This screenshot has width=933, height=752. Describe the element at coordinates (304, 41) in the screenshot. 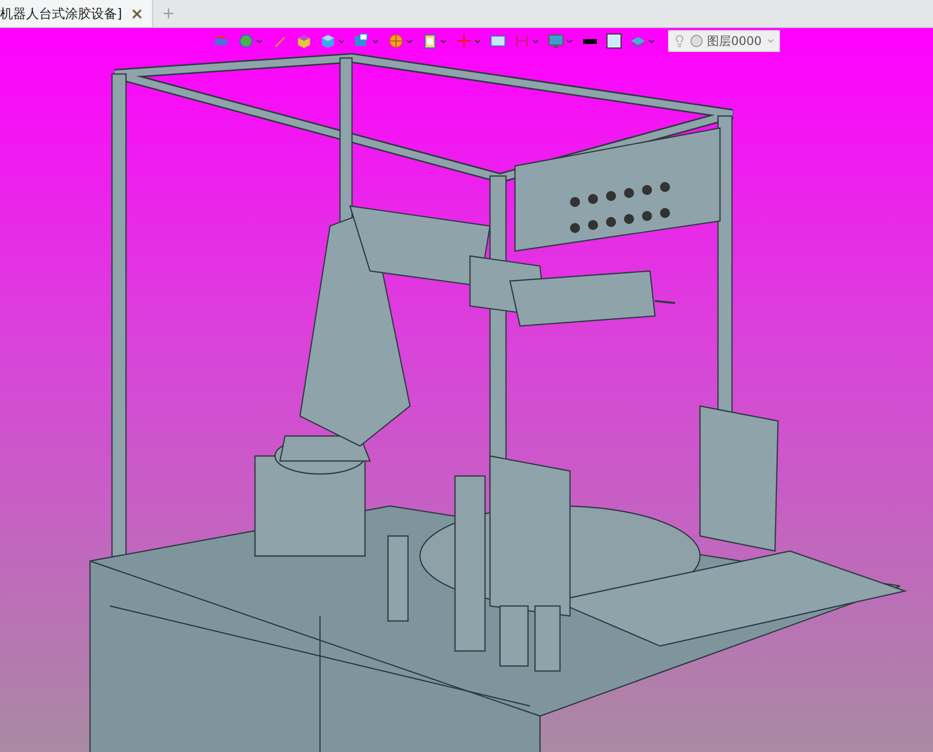

I see `box-icon` at that location.